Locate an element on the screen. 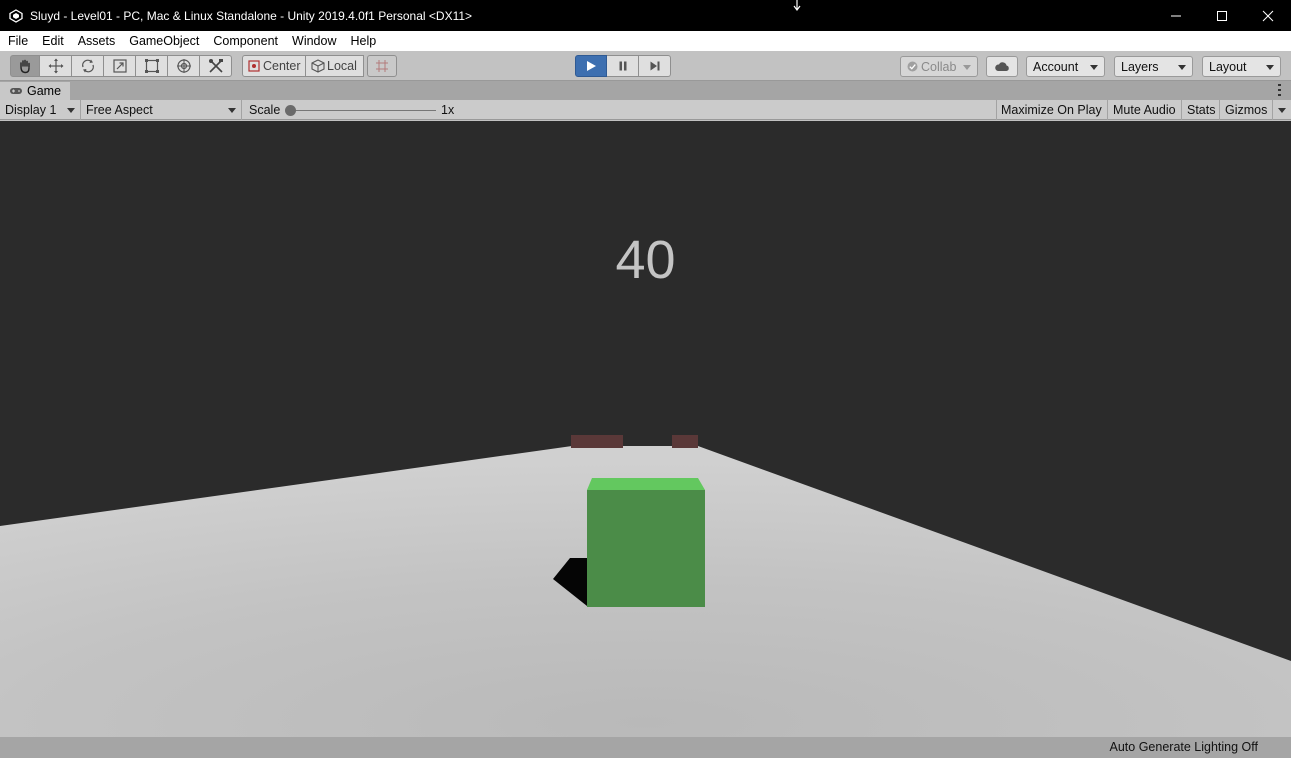  tab-game-label: Game is located at coordinates (44, 91).